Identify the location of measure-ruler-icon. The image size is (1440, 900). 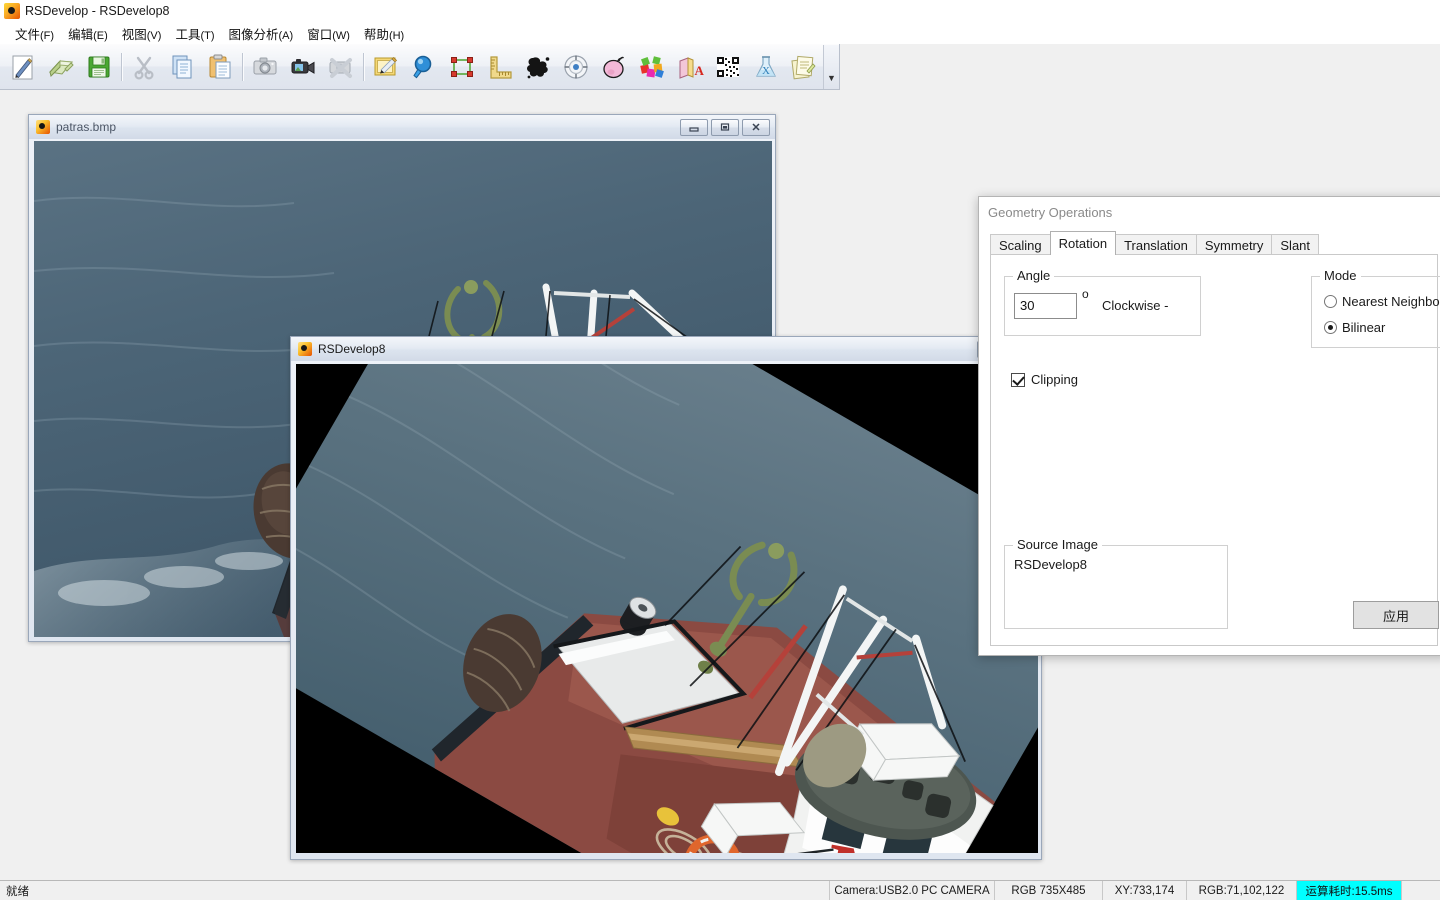
(500, 67).